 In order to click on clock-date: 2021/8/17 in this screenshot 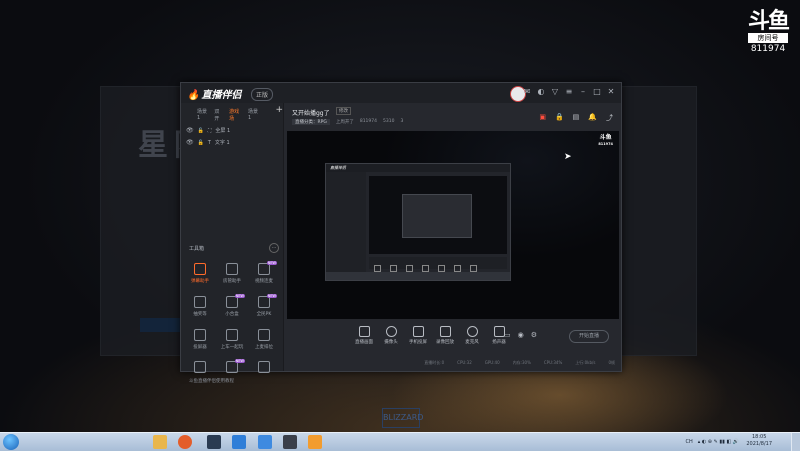, I will do `click(759, 444)`.